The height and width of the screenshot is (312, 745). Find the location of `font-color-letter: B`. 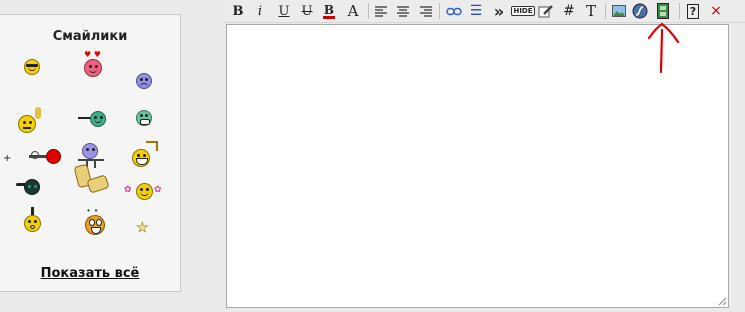

font-color-letter: B is located at coordinates (329, 9).